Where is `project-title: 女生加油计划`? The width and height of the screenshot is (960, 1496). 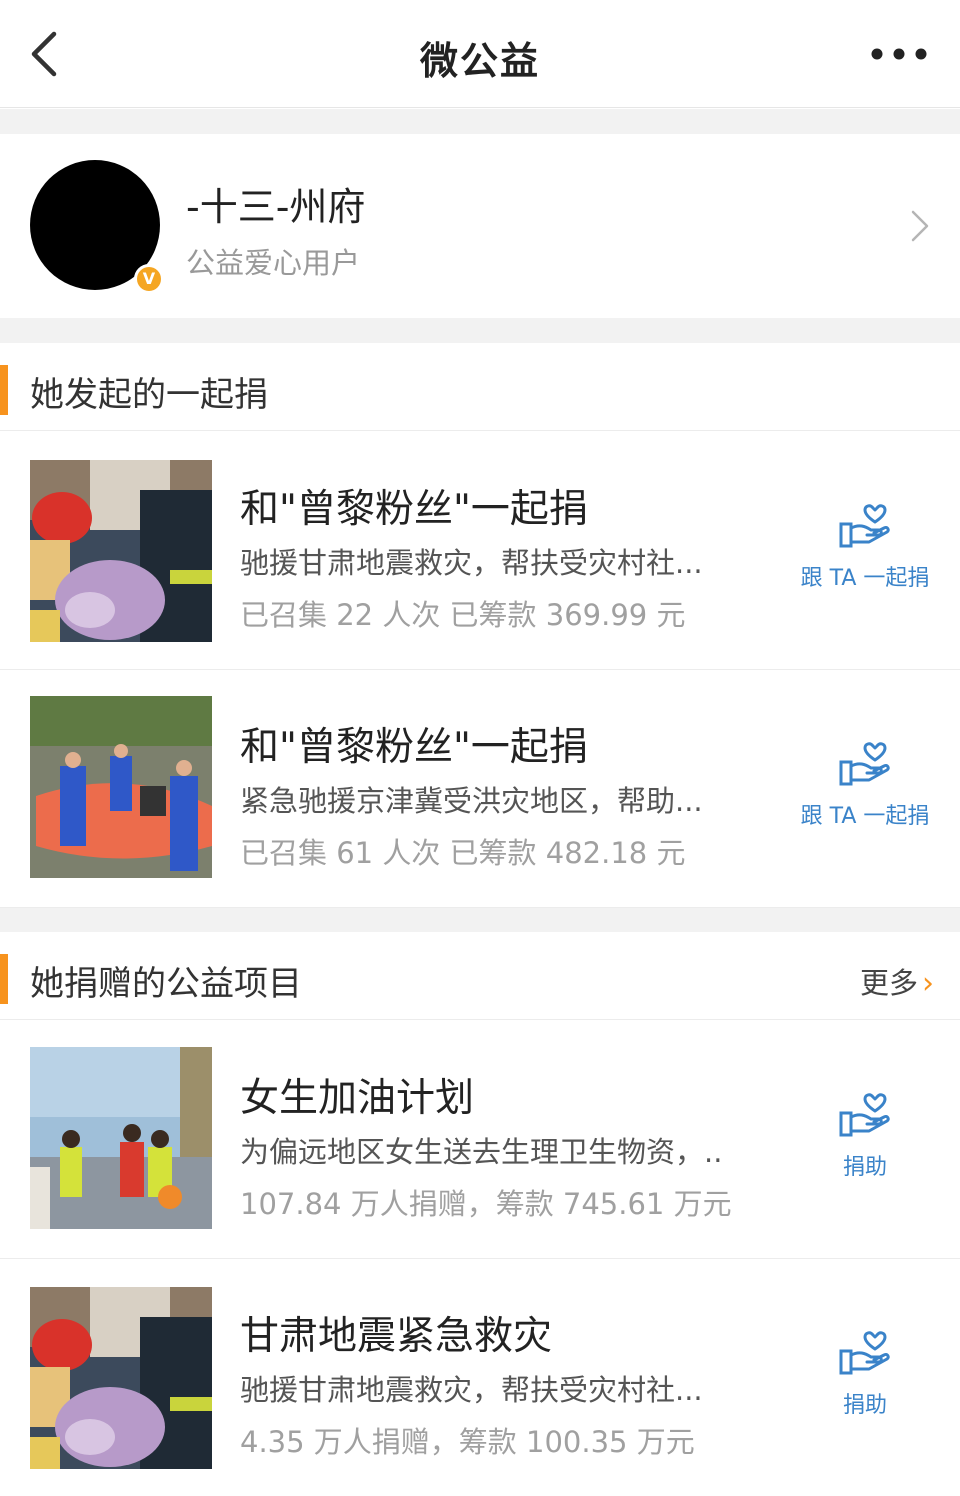
project-title: 女生加油计划 is located at coordinates (357, 1095).